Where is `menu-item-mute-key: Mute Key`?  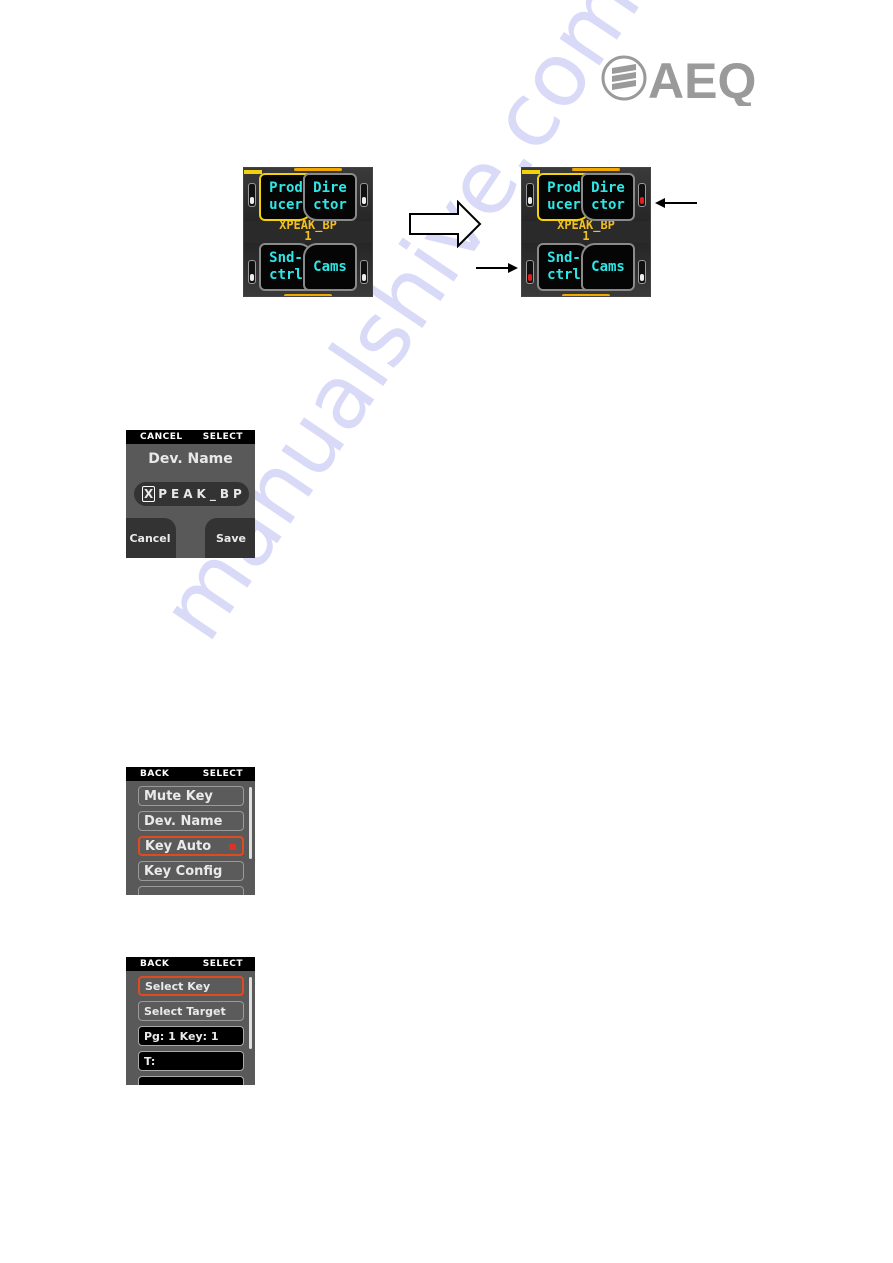
menu-item-mute-key: Mute Key is located at coordinates (191, 796).